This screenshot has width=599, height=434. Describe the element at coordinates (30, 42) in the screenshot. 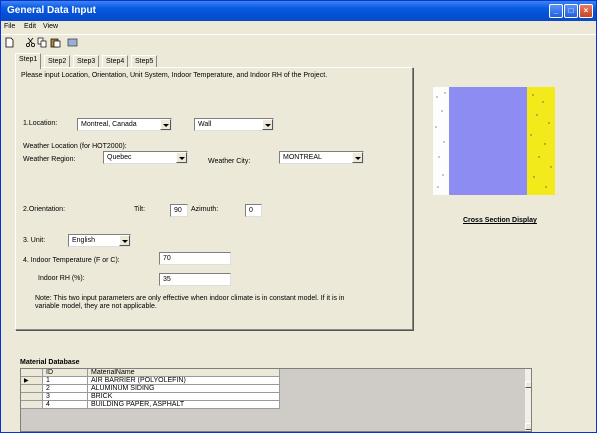

I see `cut-icon` at that location.